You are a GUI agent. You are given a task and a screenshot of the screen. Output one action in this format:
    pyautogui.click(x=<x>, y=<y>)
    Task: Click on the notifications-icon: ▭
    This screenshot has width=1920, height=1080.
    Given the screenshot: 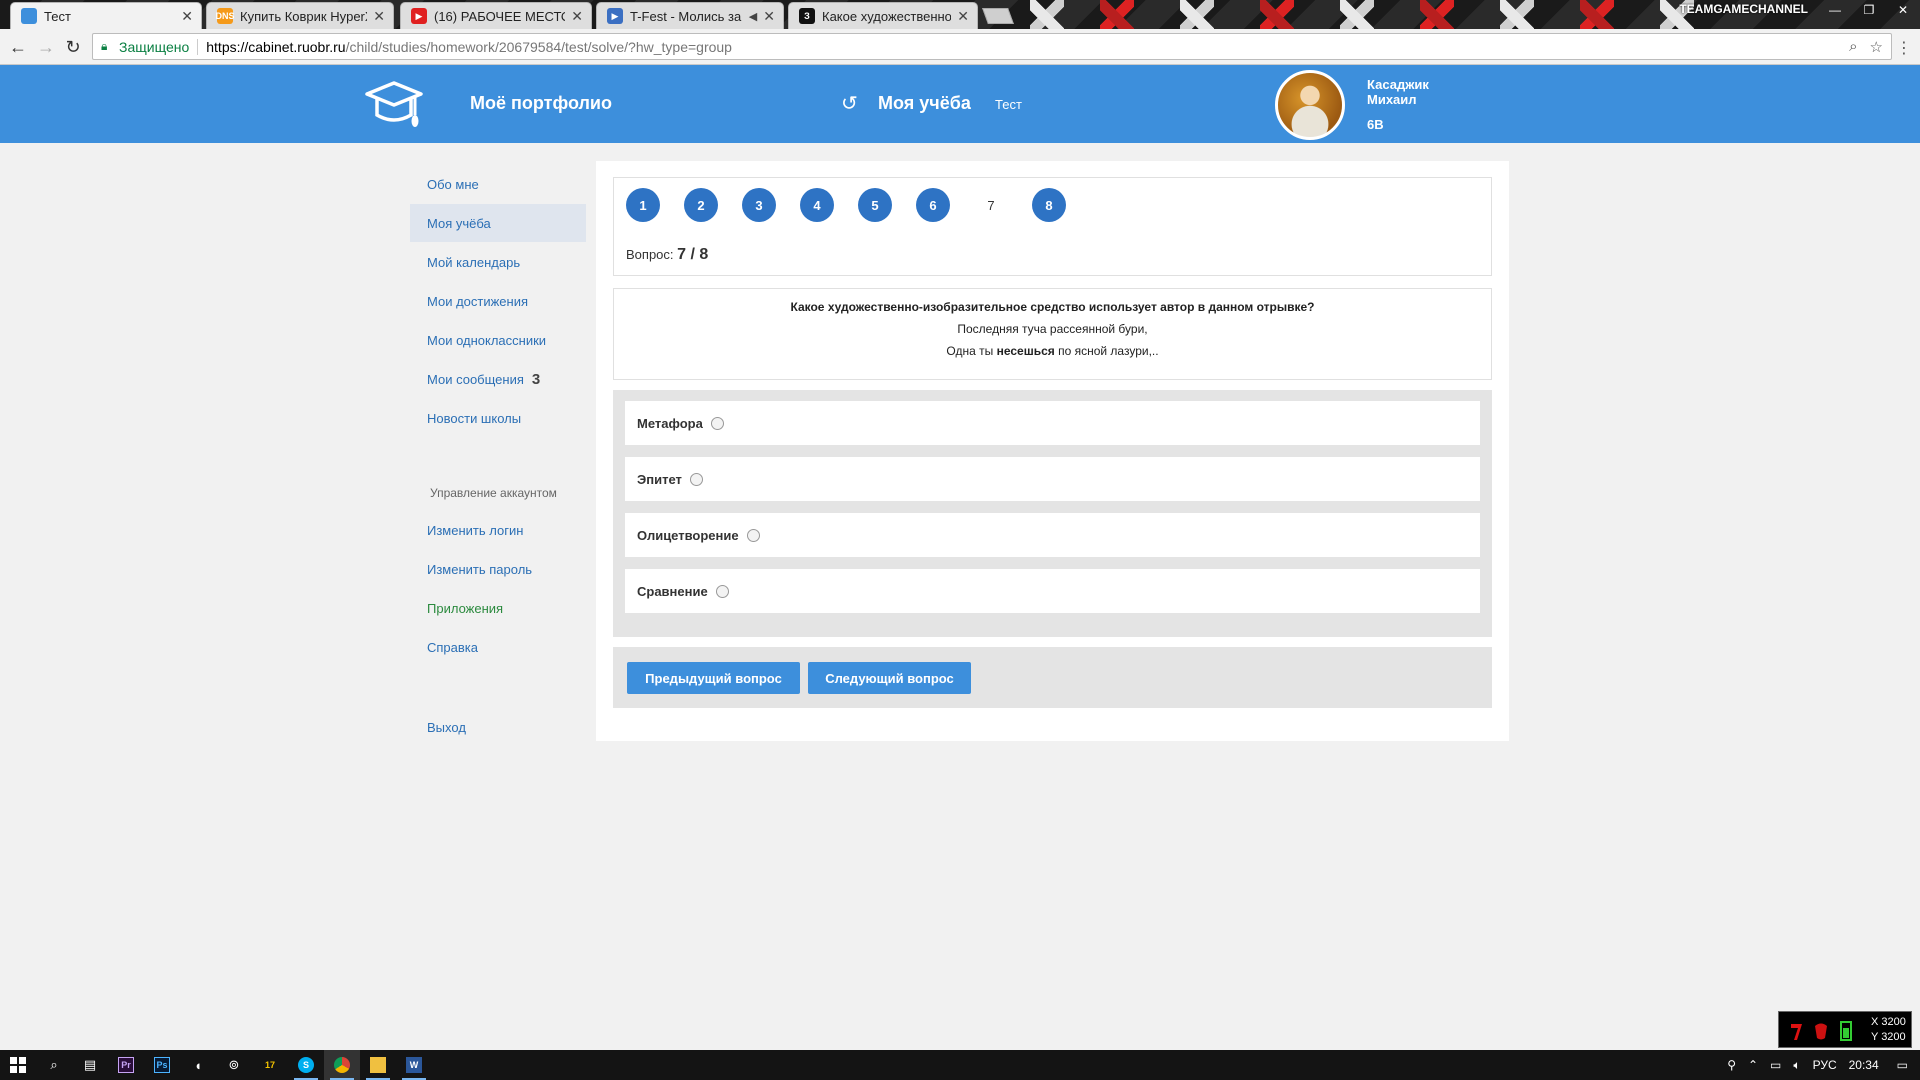 What is the action you would take?
    pyautogui.click(x=1902, y=1065)
    